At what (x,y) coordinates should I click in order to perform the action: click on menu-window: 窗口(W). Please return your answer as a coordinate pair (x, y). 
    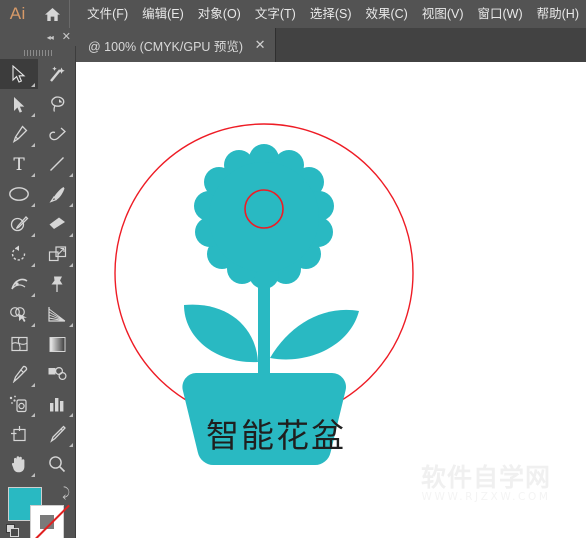
    Looking at the image, I should click on (500, 14).